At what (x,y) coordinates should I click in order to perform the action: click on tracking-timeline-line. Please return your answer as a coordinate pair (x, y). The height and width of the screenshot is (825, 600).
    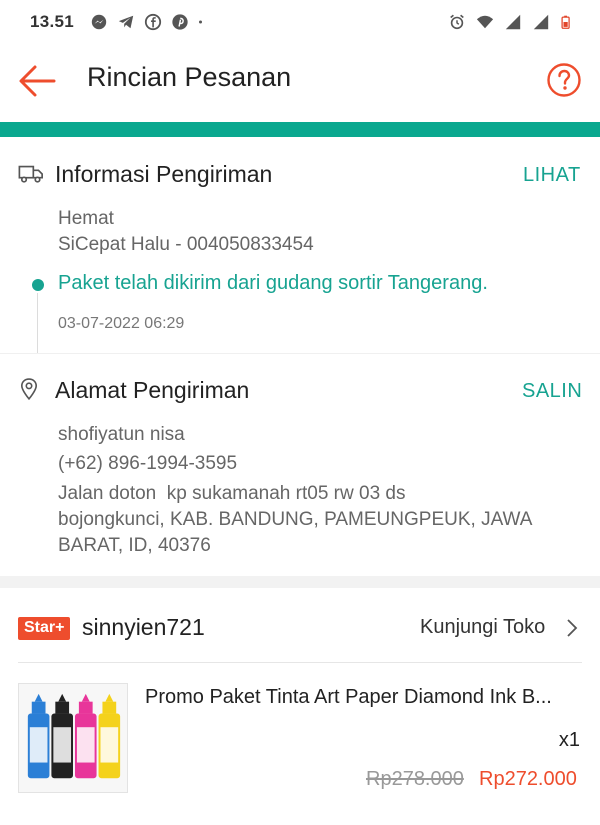
    Looking at the image, I should click on (37, 323).